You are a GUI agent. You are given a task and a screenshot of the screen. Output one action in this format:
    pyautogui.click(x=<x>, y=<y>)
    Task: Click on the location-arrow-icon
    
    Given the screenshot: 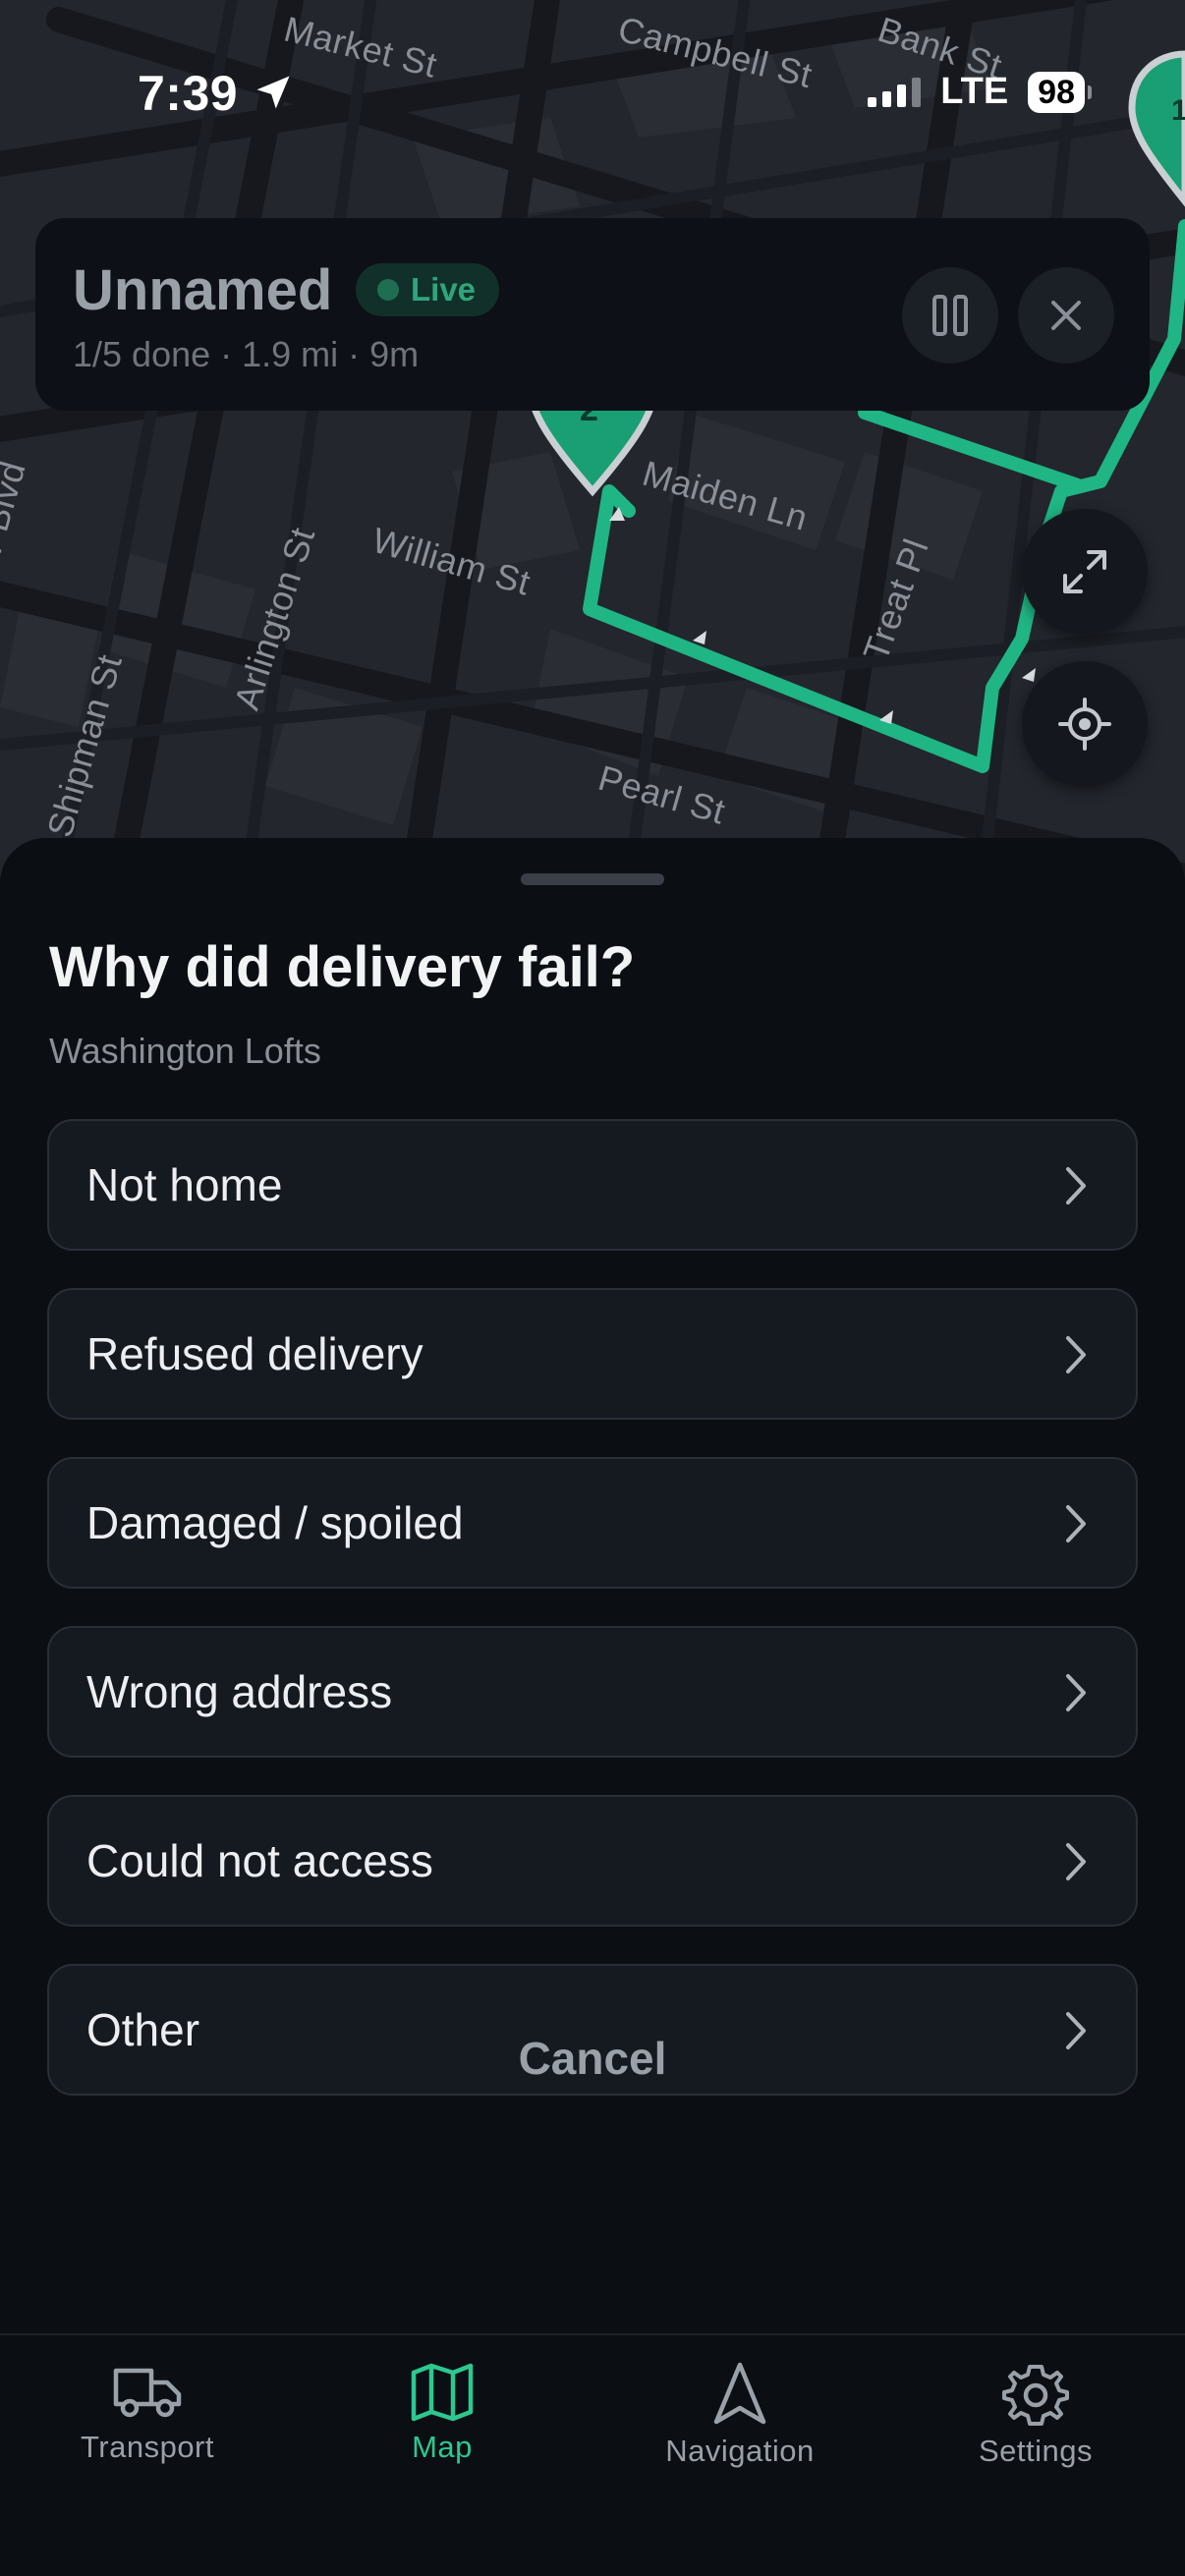 What is the action you would take?
    pyautogui.click(x=274, y=95)
    